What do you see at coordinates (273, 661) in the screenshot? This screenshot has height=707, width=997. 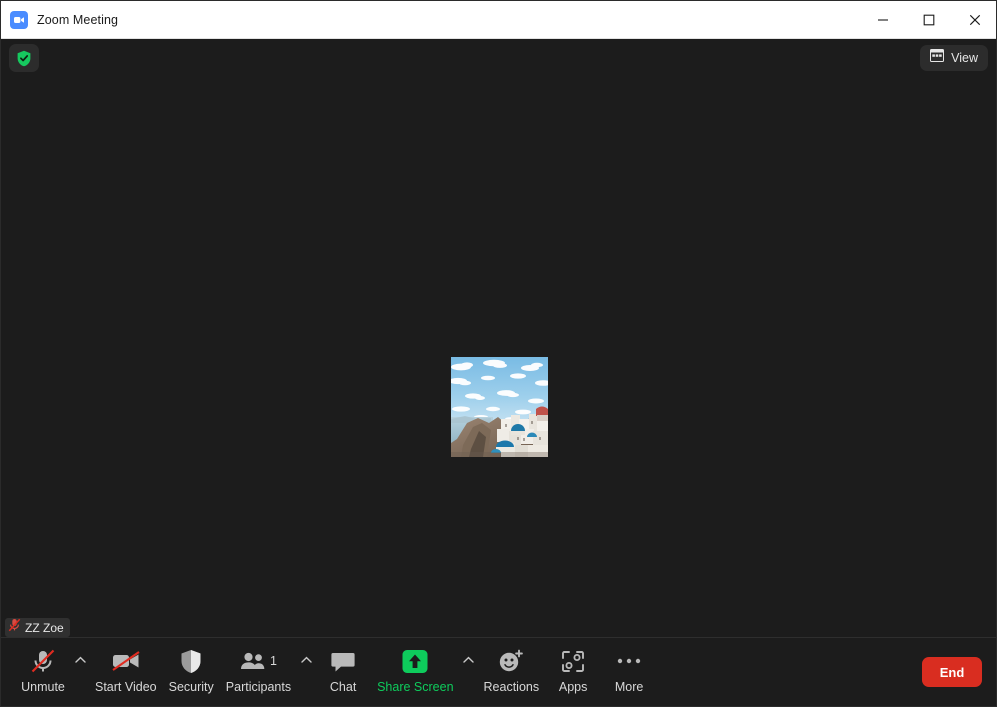 I see `participants-count-badge: 1` at bounding box center [273, 661].